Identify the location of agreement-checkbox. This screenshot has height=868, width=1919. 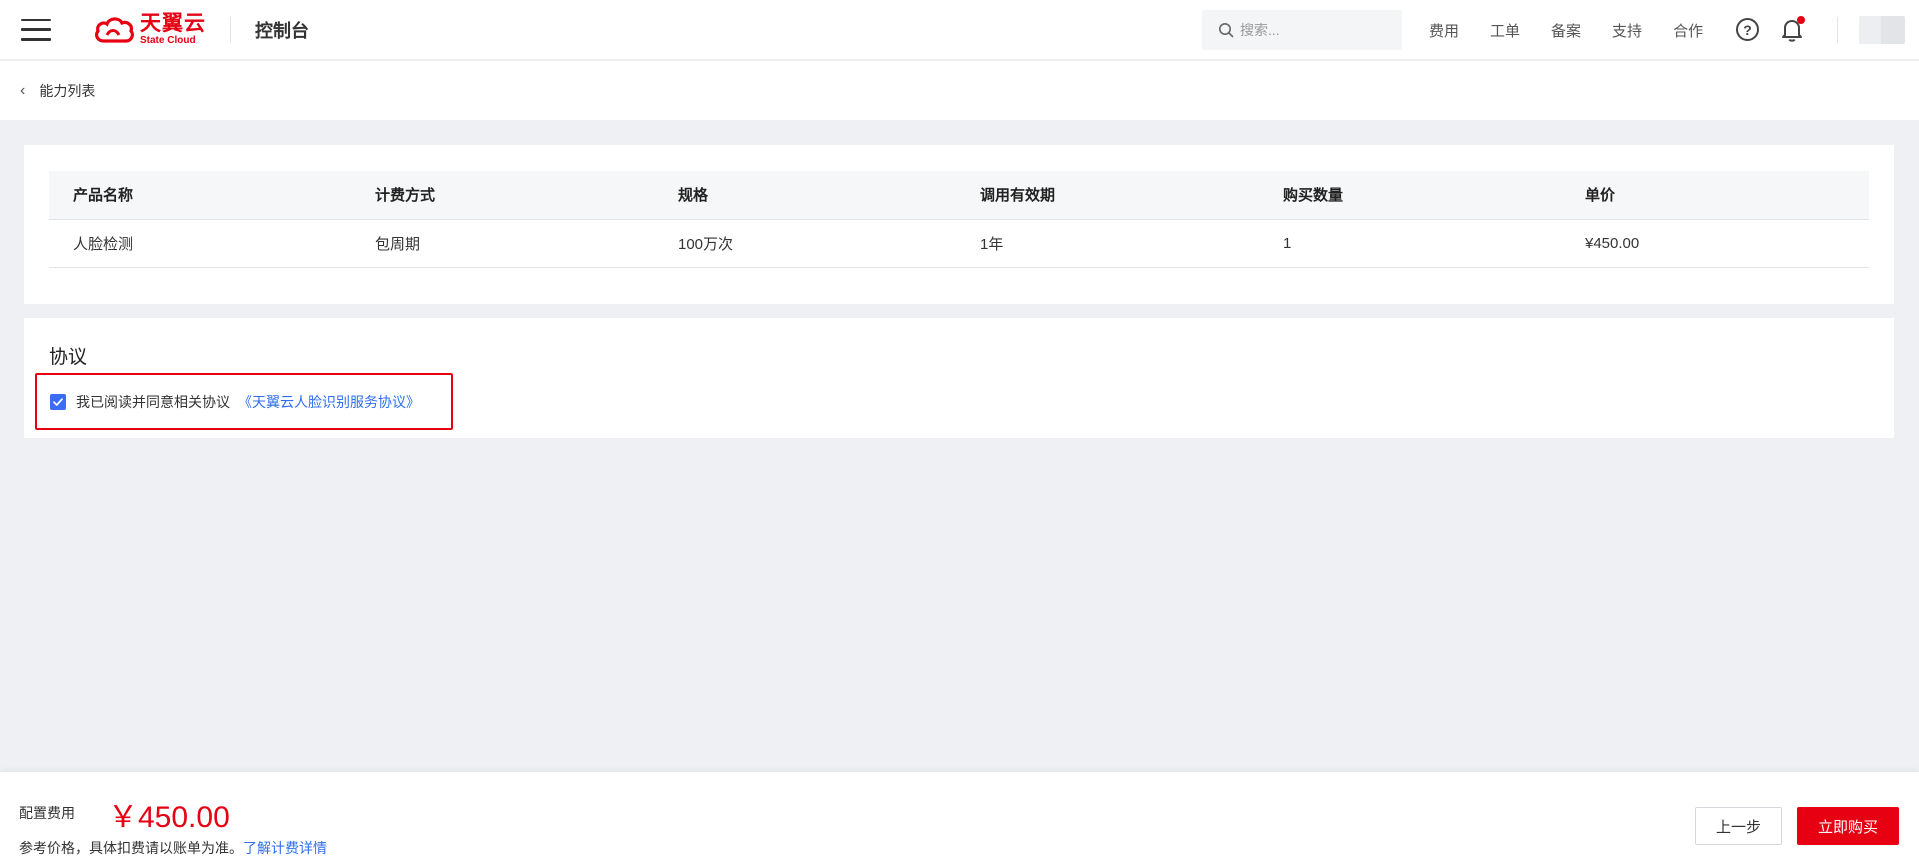
(58, 401).